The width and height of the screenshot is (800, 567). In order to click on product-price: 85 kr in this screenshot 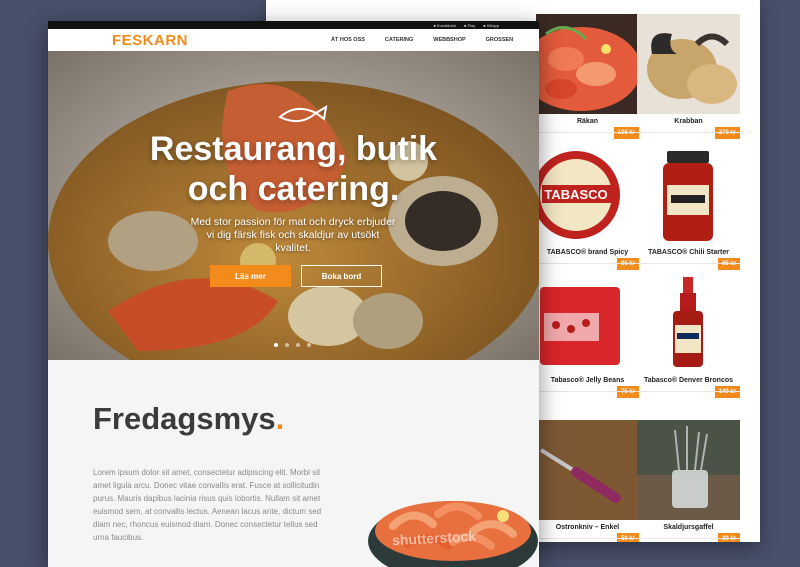, I will do `click(627, 264)`.